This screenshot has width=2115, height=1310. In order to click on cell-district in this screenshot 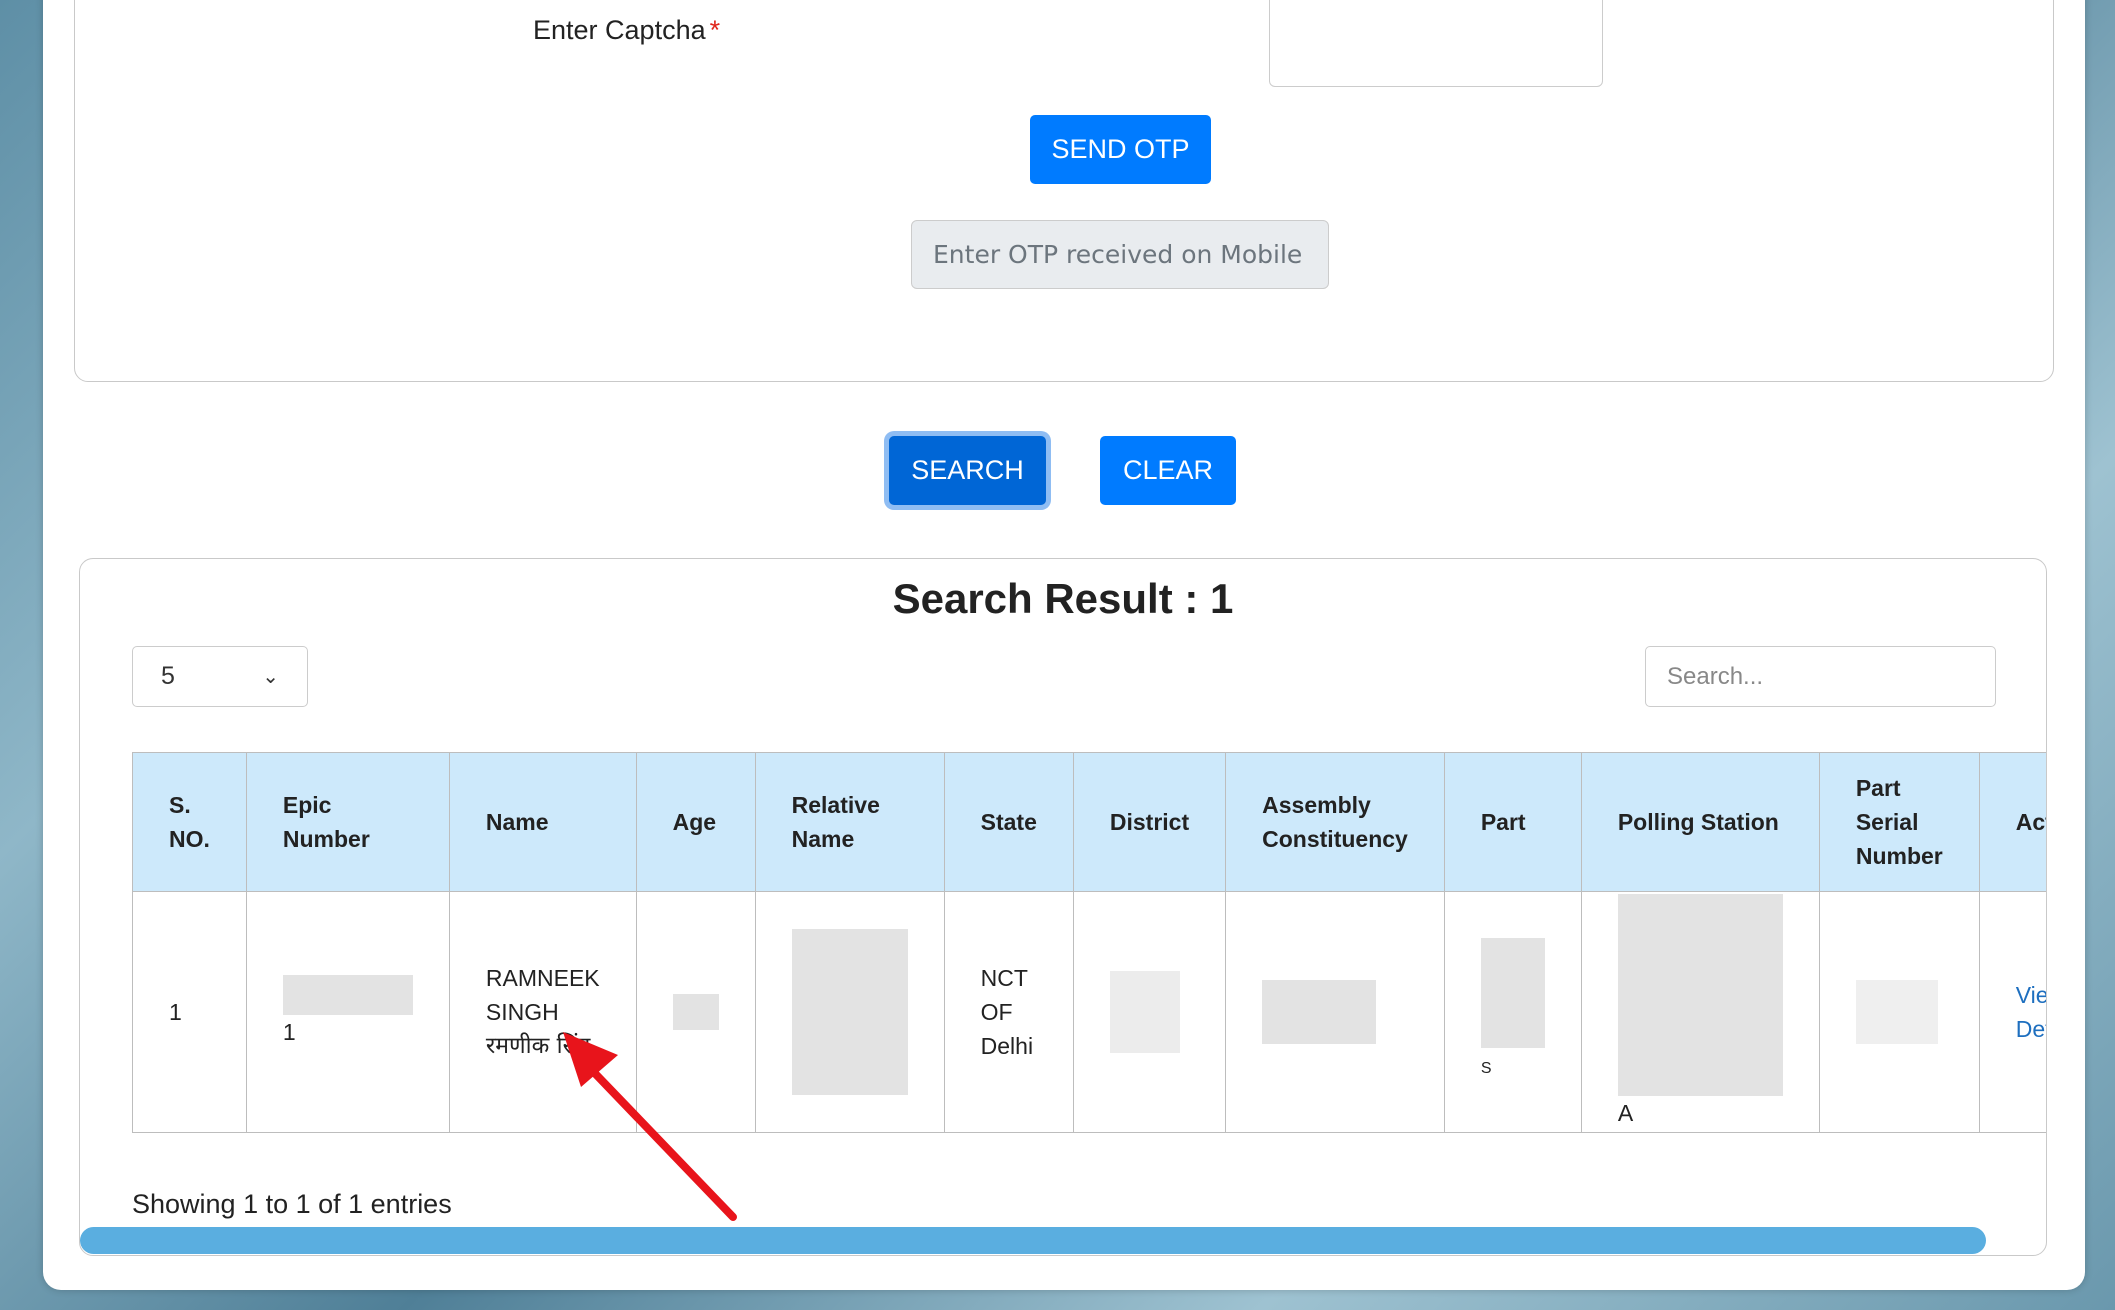, I will do `click(1149, 1012)`.